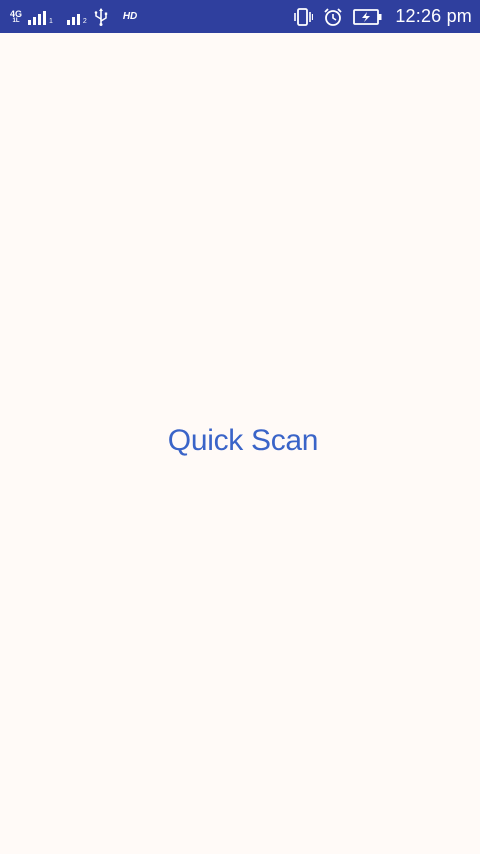  I want to click on network-type-indicator: 4G 1L, so click(16, 16).